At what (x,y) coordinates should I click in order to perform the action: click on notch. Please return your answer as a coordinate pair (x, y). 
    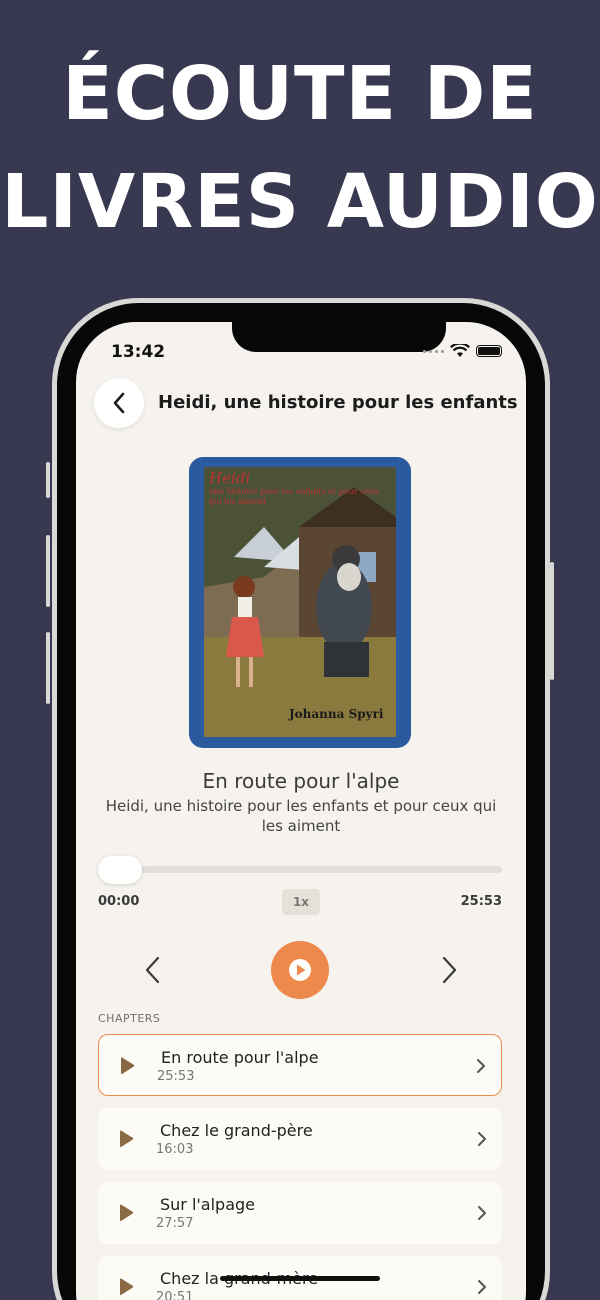
    Looking at the image, I should click on (339, 337).